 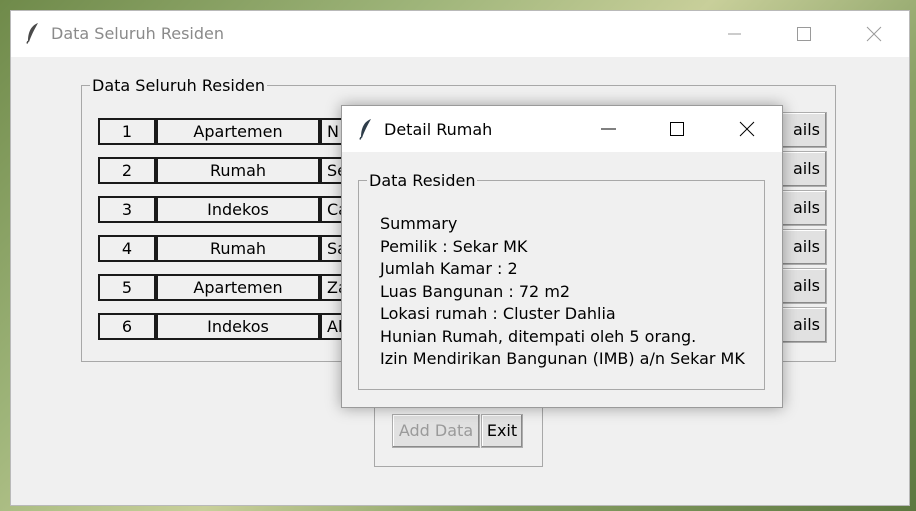 I want to click on owner-text: Pemilik : Sekar MK, so click(x=454, y=246).